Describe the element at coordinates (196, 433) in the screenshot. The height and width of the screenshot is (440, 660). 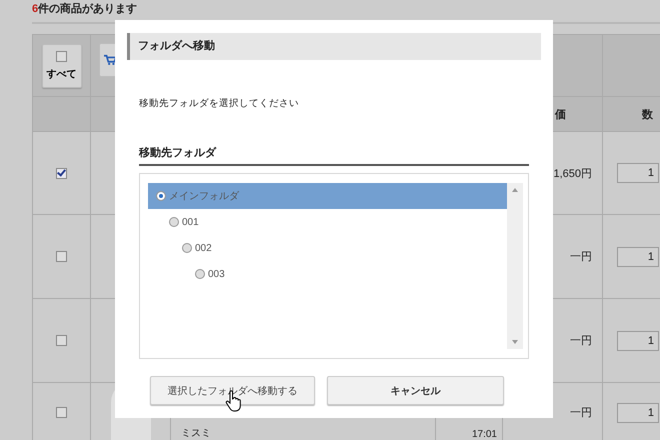
I see `maker-name: ミスミ` at that location.